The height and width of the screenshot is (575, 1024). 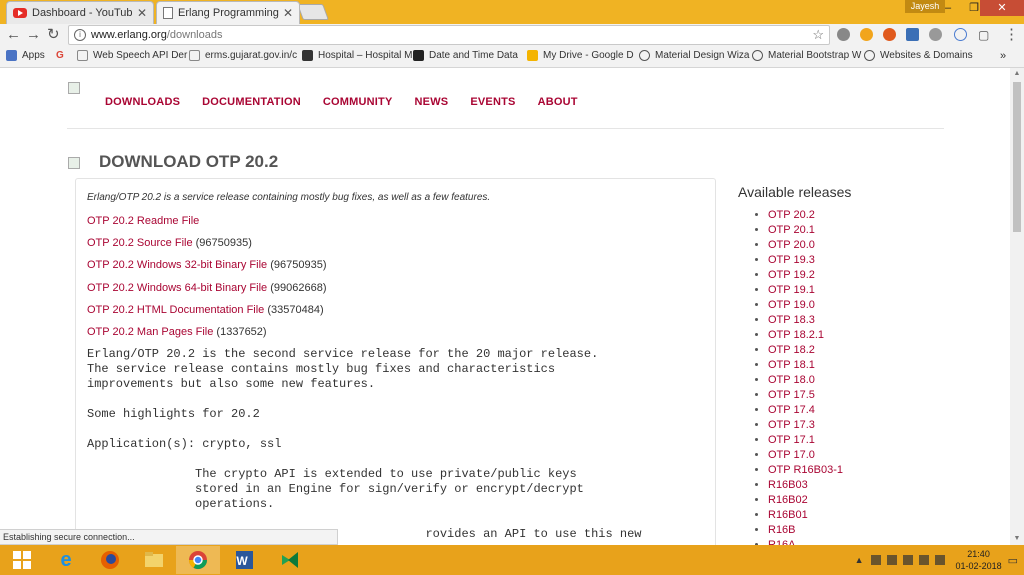 What do you see at coordinates (1011, 35) in the screenshot?
I see `menu-icon: ⋮` at bounding box center [1011, 35].